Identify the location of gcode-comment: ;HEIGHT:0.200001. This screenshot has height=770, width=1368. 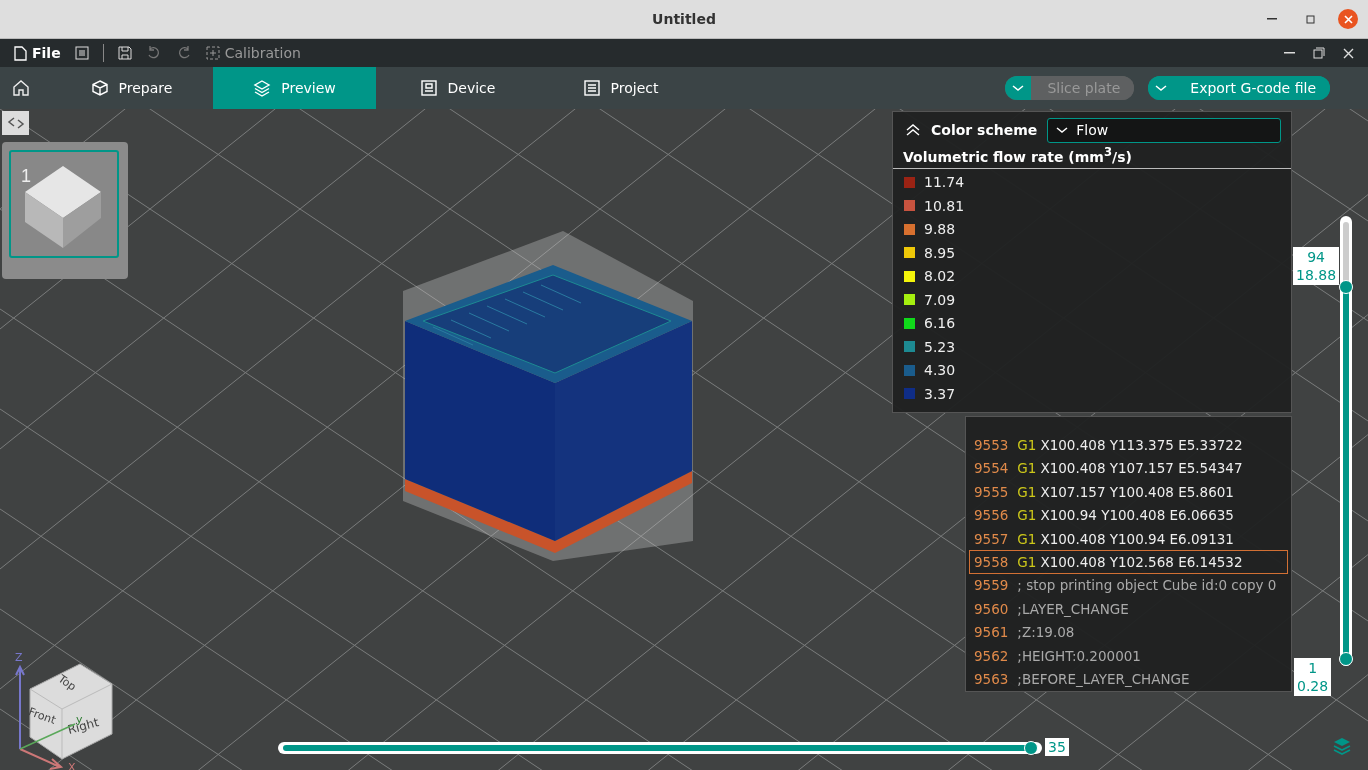
(1079, 655).